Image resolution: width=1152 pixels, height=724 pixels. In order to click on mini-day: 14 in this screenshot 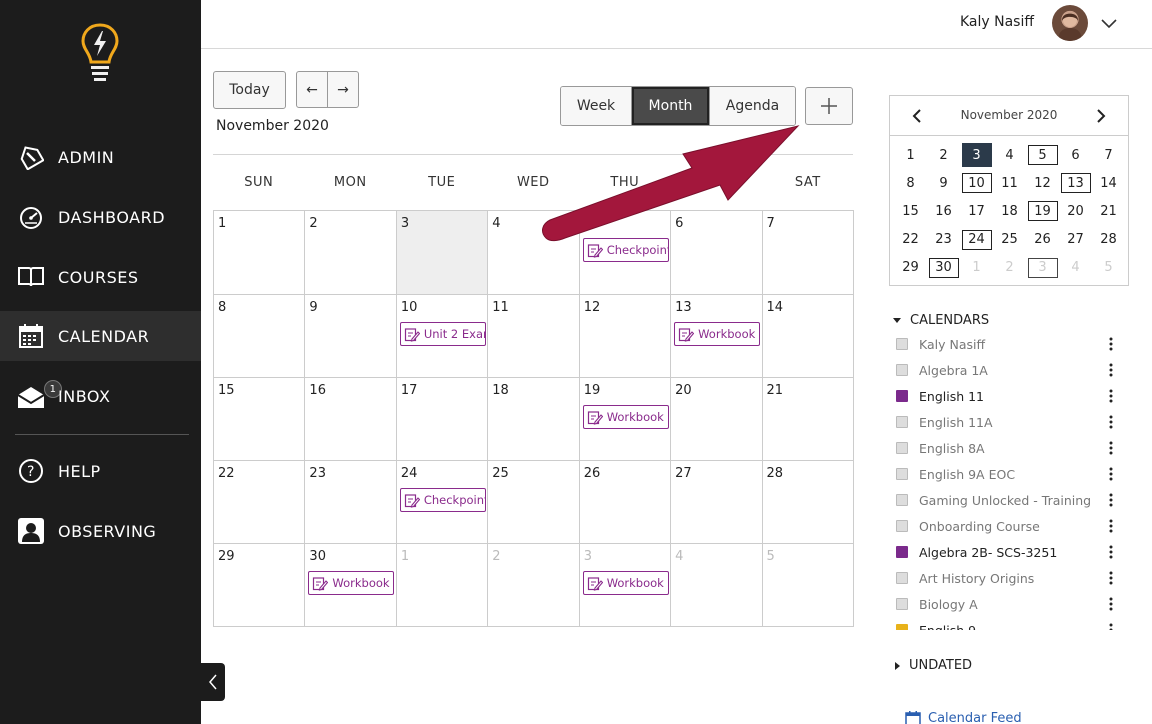, I will do `click(1108, 183)`.